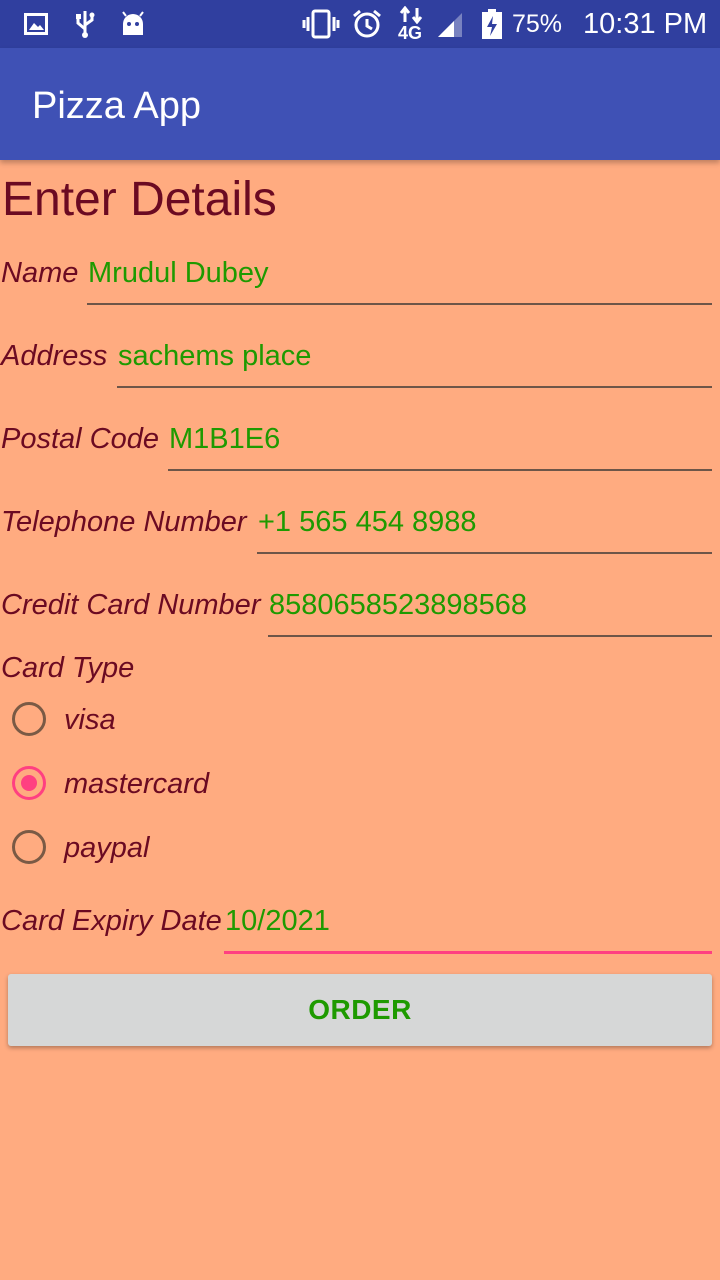  I want to click on status-bar: 4G 75% 10:31 PM, so click(360, 24).